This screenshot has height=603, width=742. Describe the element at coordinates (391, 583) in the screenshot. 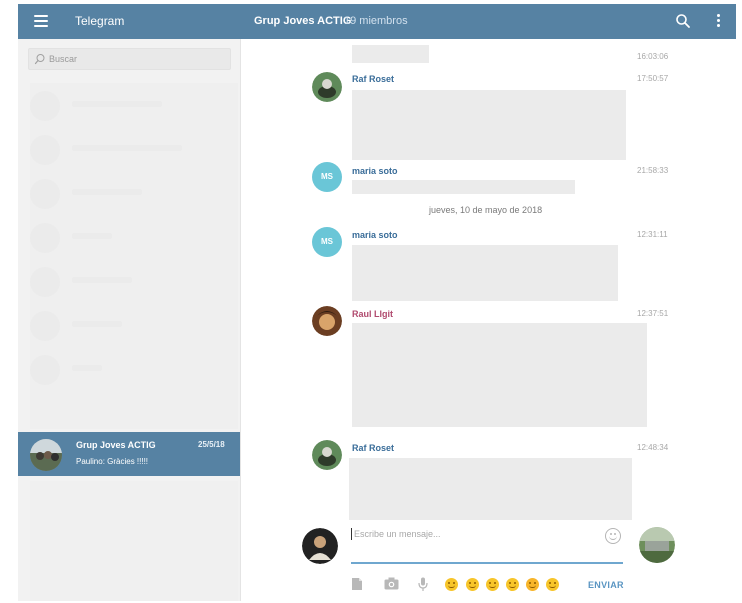

I see `camera-icon` at that location.